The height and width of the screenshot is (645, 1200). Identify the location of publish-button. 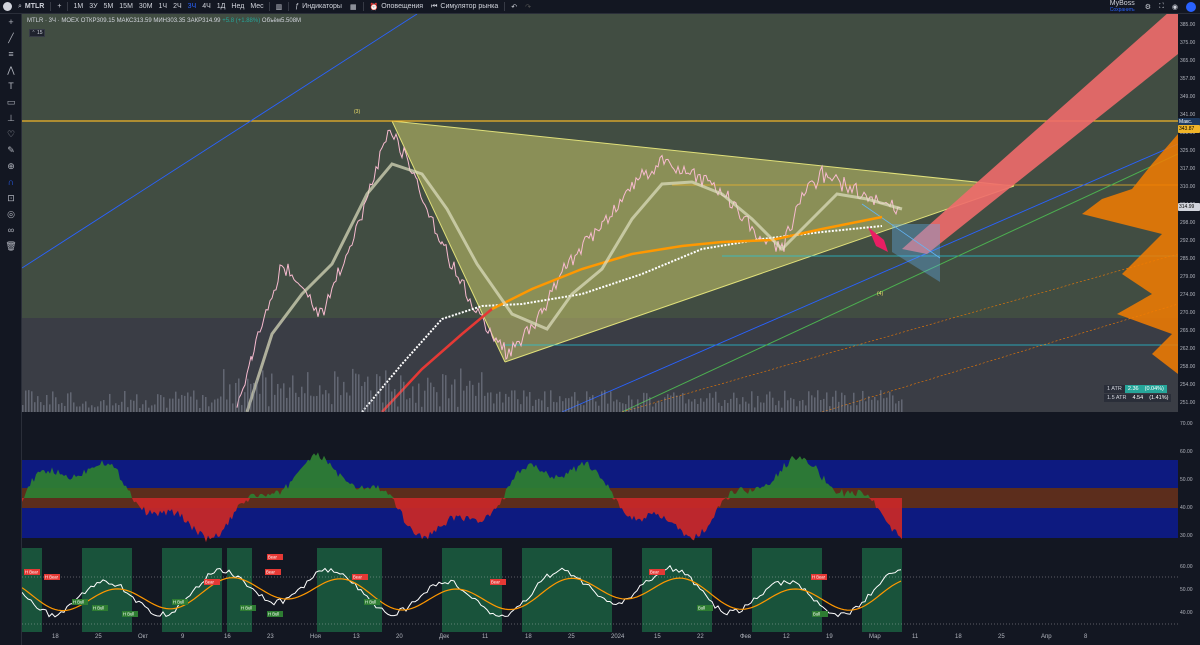
(1191, 7).